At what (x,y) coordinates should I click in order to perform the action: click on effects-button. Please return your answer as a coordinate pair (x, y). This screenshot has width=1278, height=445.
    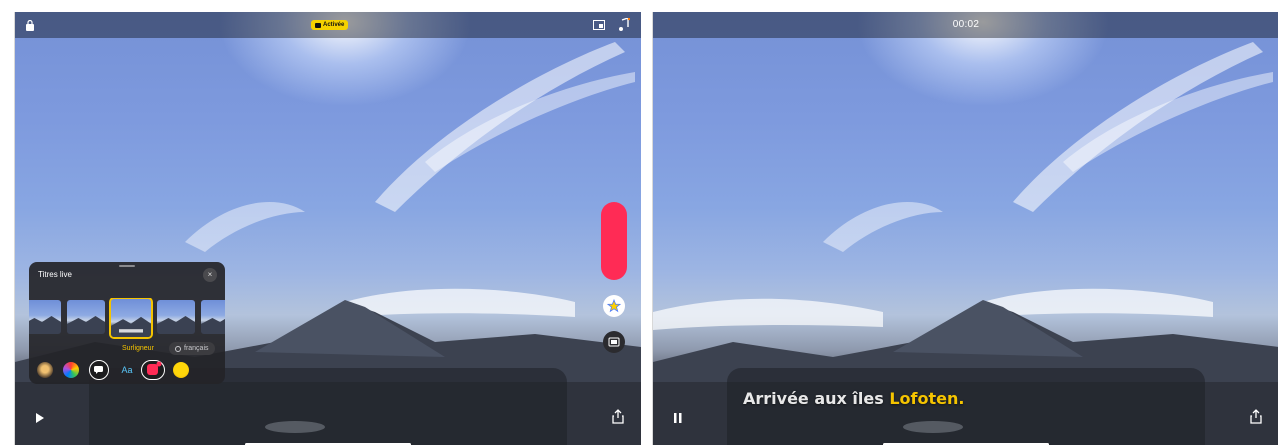
    Looking at the image, I should click on (614, 306).